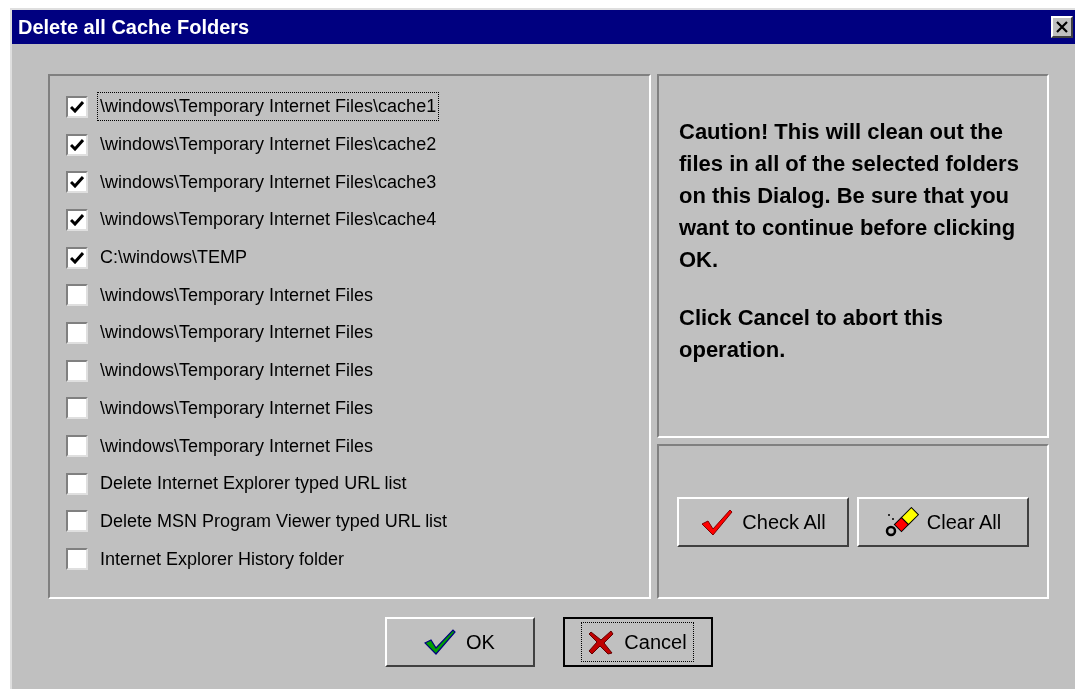 This screenshot has height=689, width=1075. Describe the element at coordinates (268, 182) in the screenshot. I see `checkbox-label: \windows\Temporary Internet Files\cache3` at that location.